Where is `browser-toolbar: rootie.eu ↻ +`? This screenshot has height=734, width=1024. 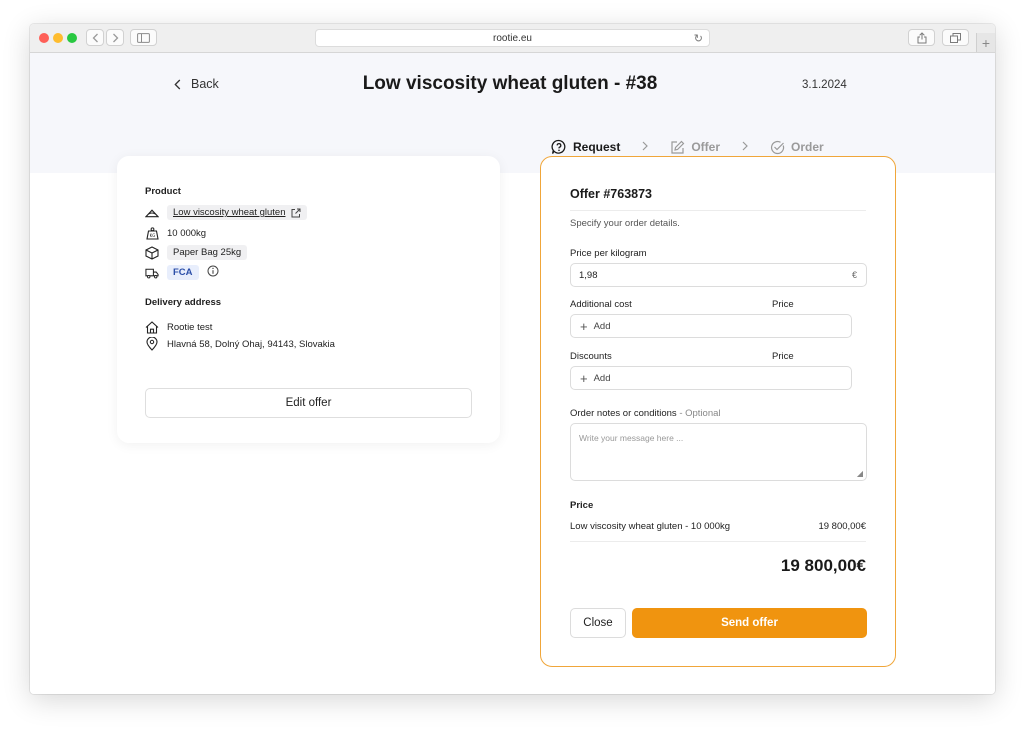
browser-toolbar: rootie.eu ↻ + is located at coordinates (512, 38).